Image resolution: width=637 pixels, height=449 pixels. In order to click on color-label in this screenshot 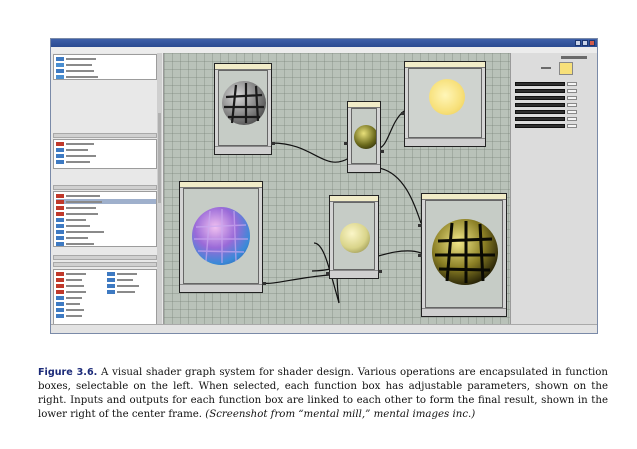, I will do `click(546, 68)`.